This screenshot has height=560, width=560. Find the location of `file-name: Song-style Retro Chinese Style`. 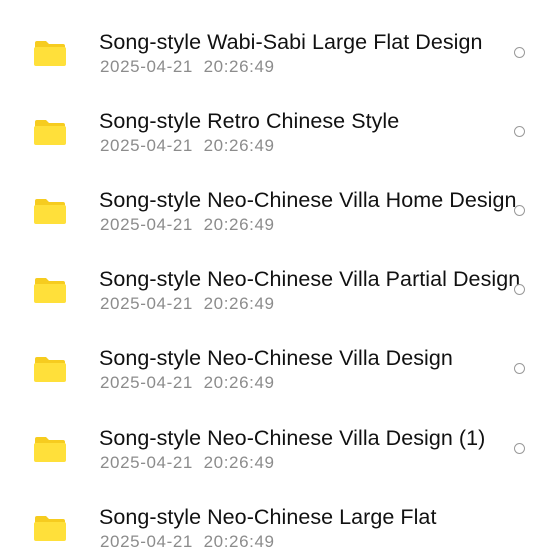

file-name: Song-style Retro Chinese Style is located at coordinates (249, 121).